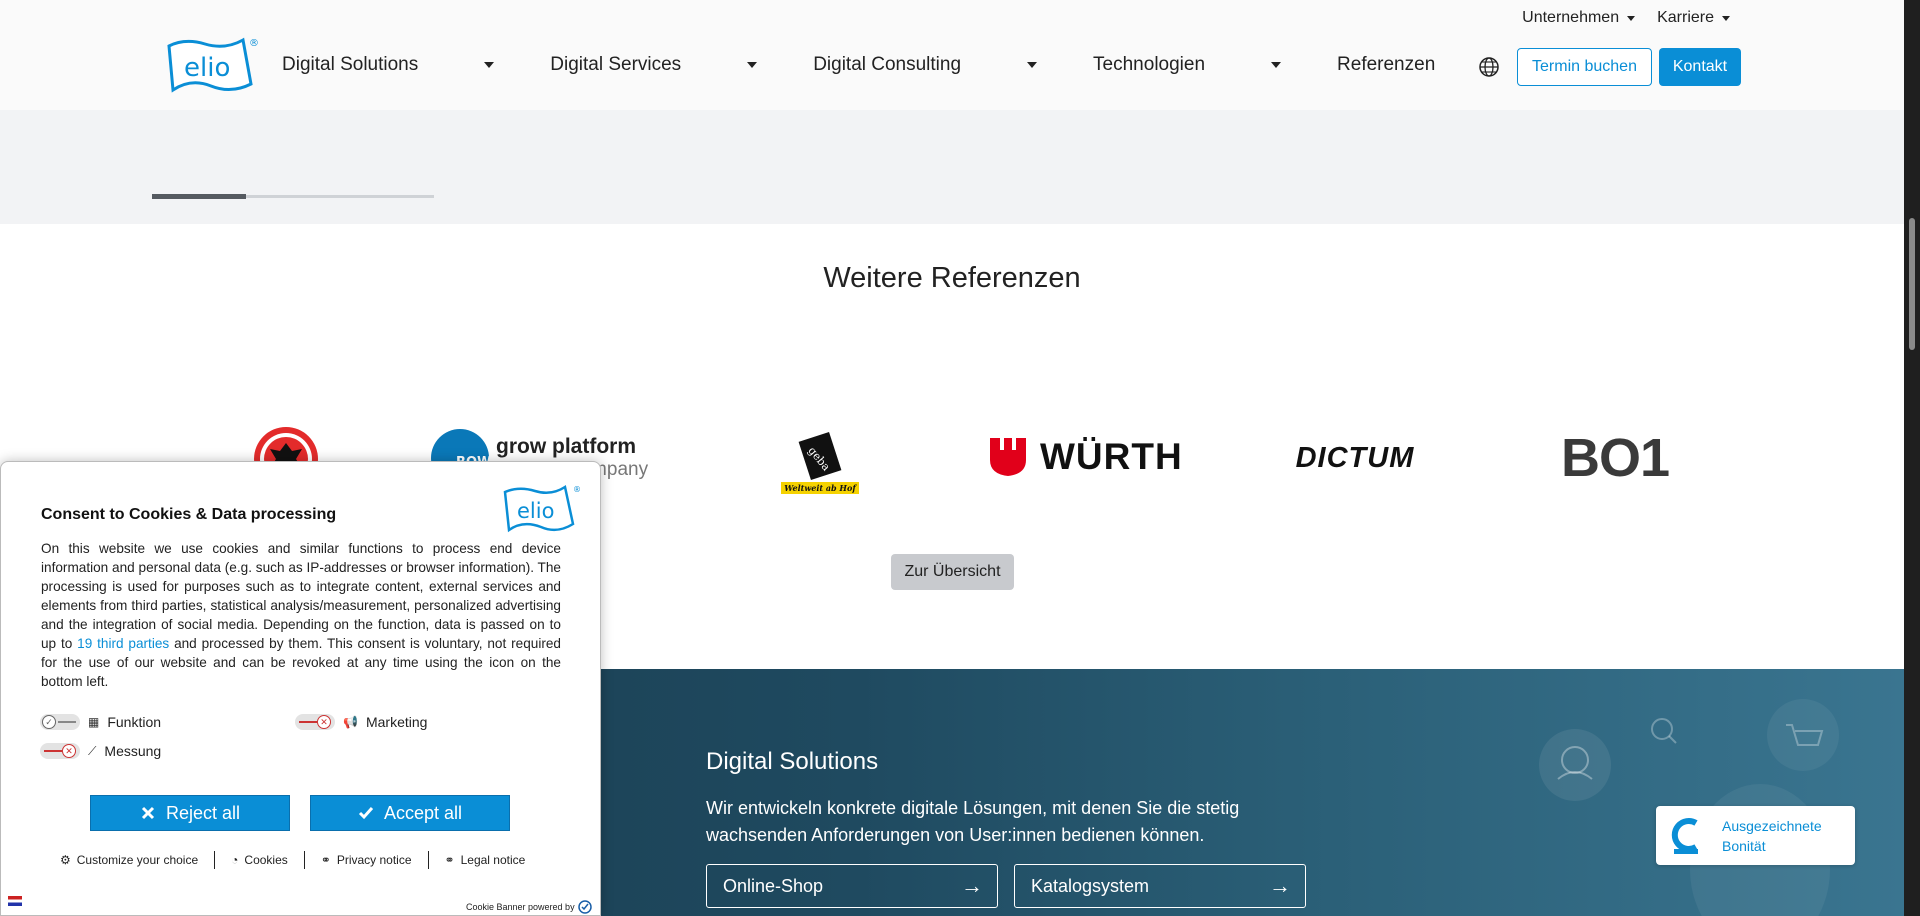 This screenshot has width=1920, height=916. Describe the element at coordinates (123, 643) in the screenshot. I see `third-parties-link: 19 third parties` at that location.